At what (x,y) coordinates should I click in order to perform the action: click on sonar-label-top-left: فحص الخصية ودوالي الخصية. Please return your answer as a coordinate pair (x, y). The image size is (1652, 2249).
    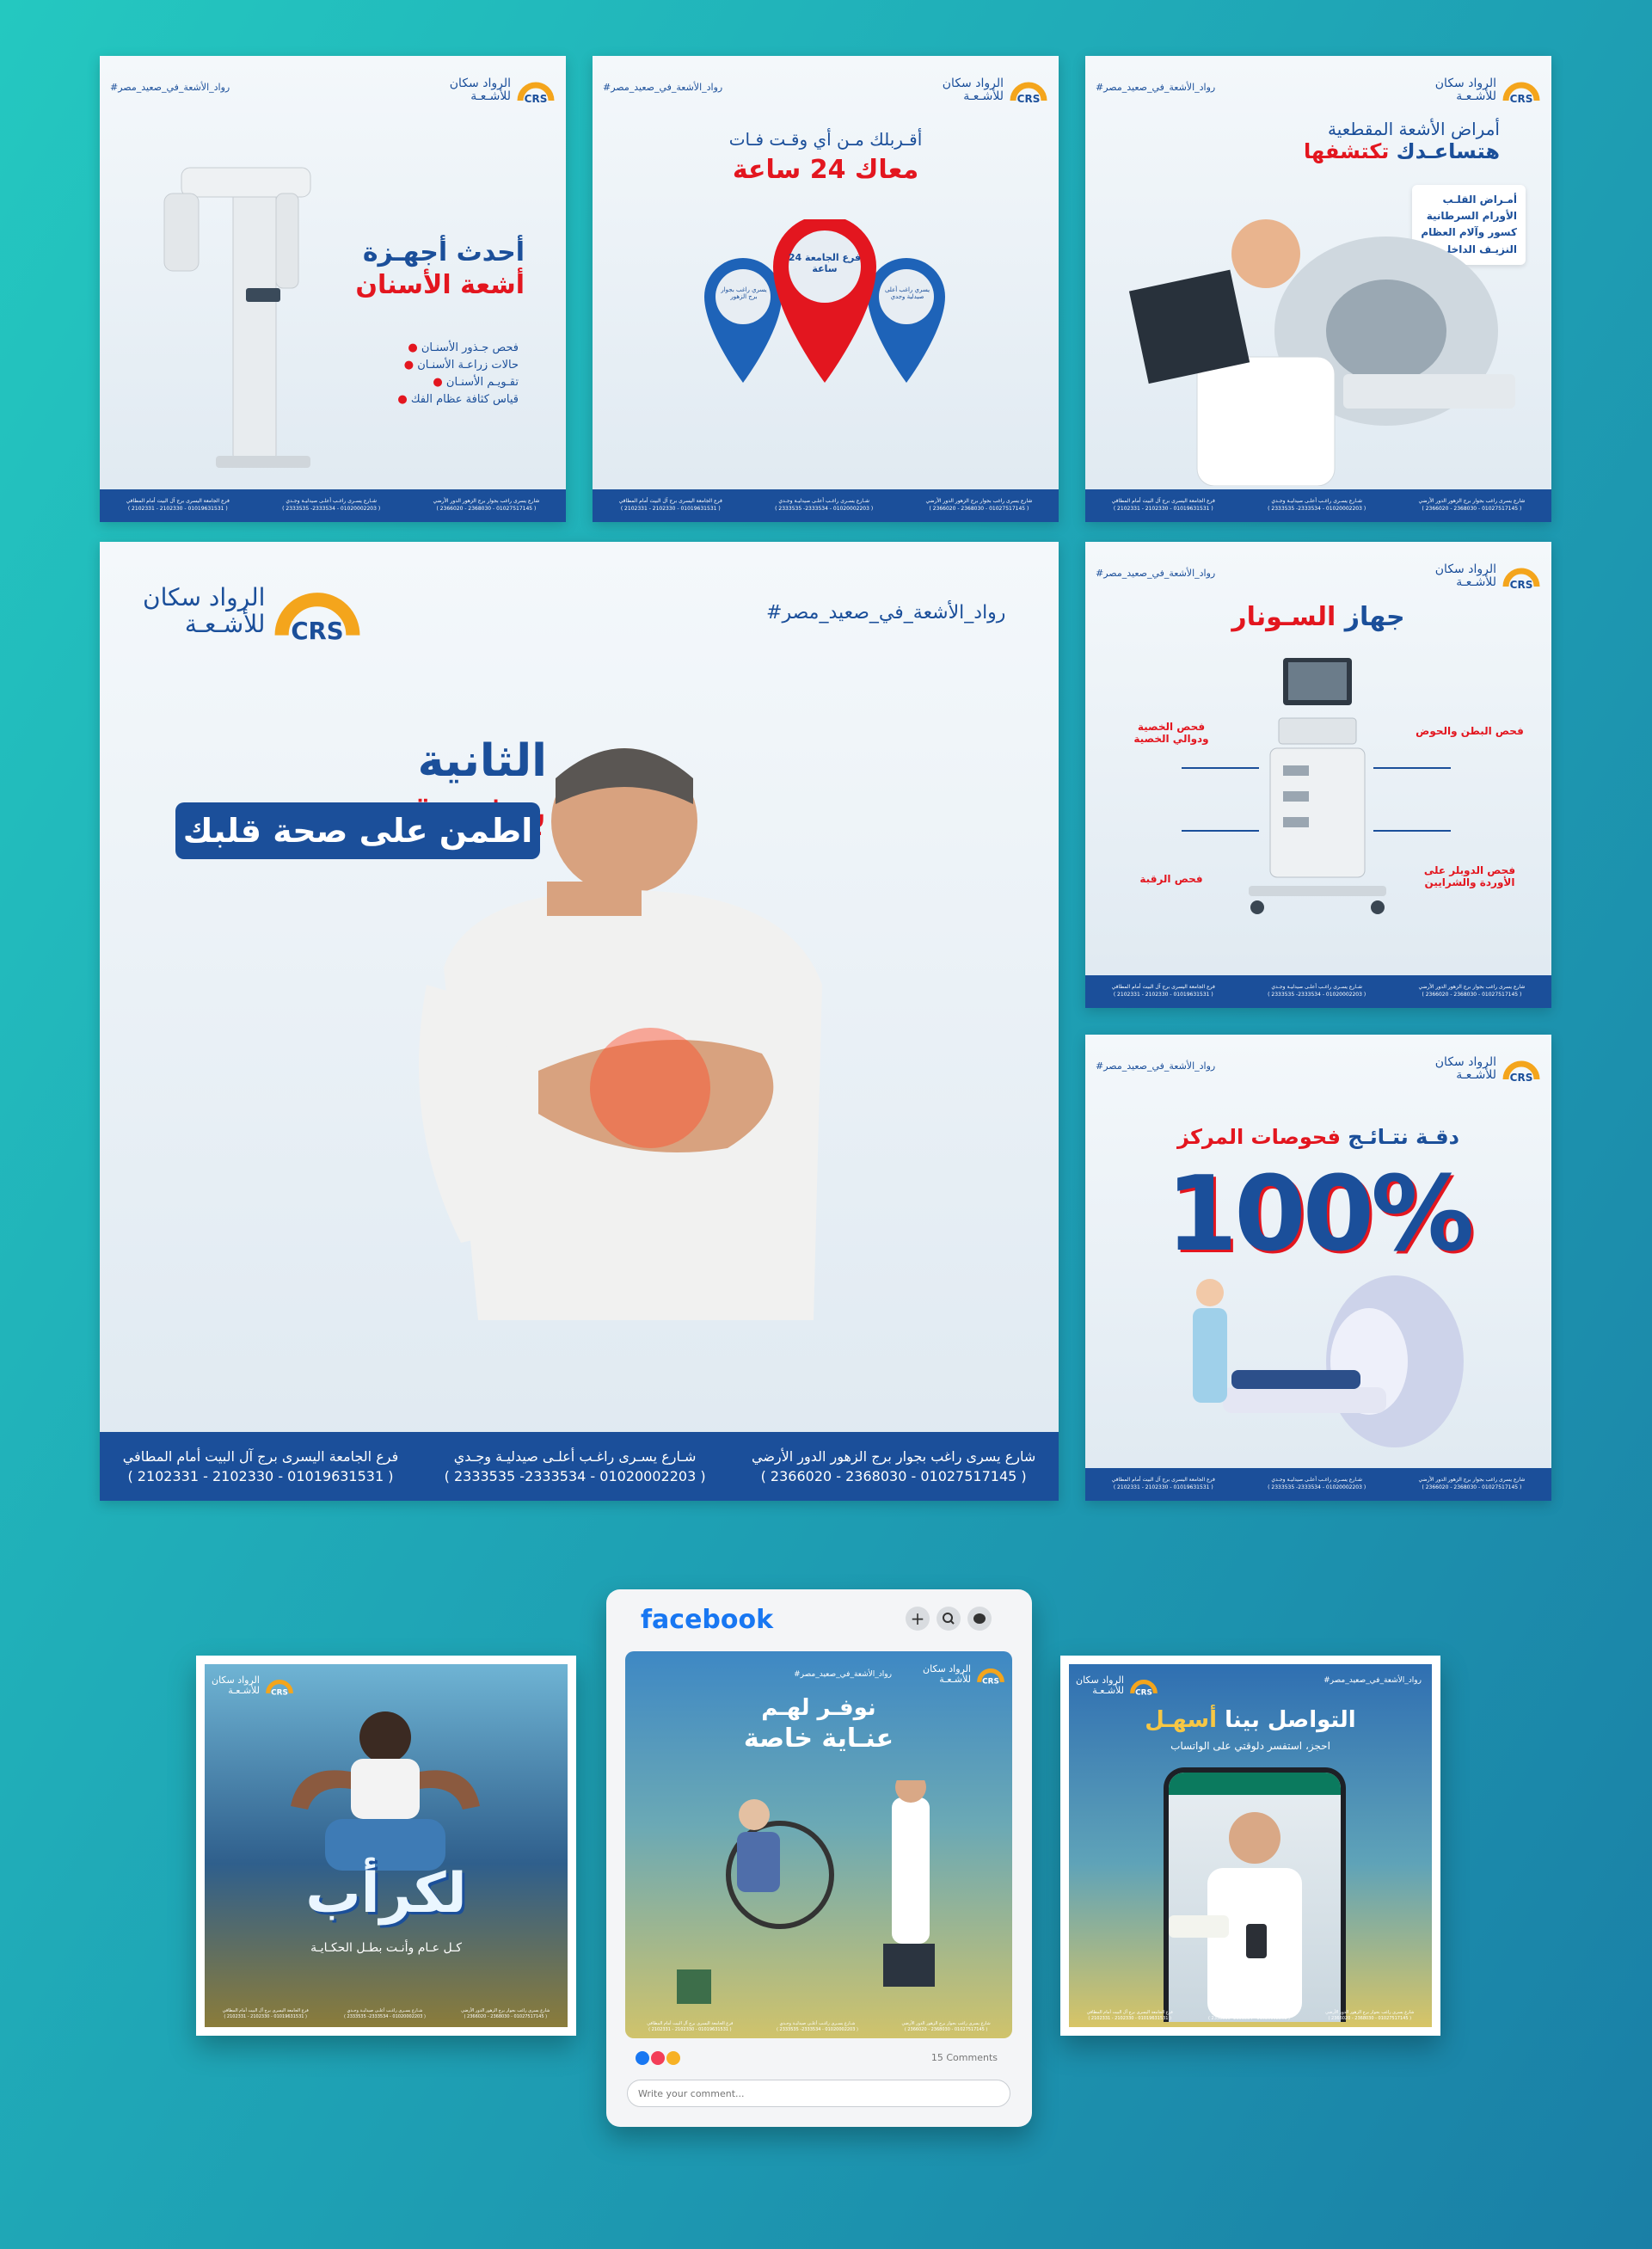
    Looking at the image, I should click on (1171, 733).